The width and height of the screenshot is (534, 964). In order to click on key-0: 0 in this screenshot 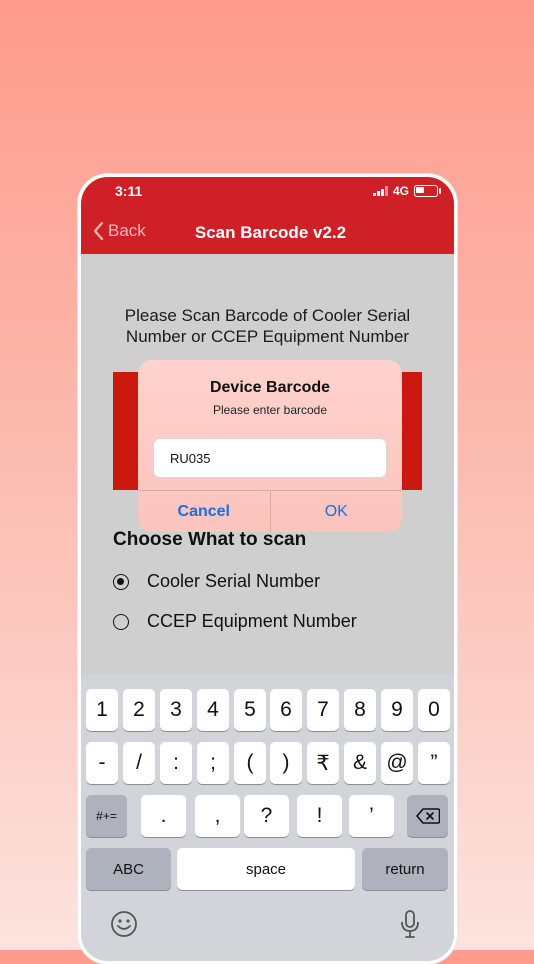, I will do `click(434, 710)`.